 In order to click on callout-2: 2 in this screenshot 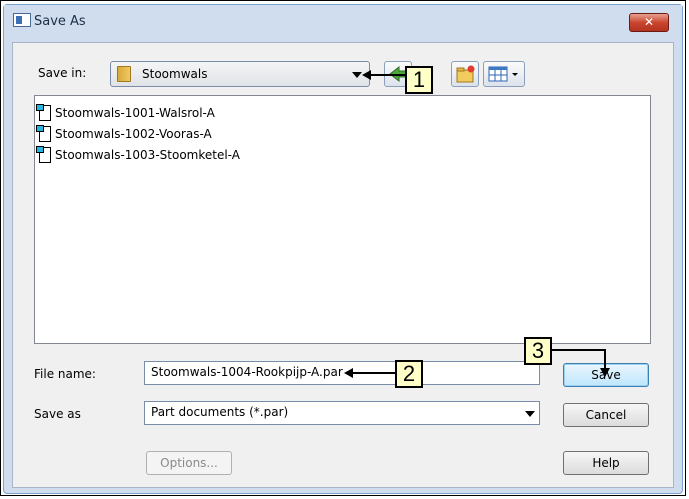, I will do `click(409, 374)`.